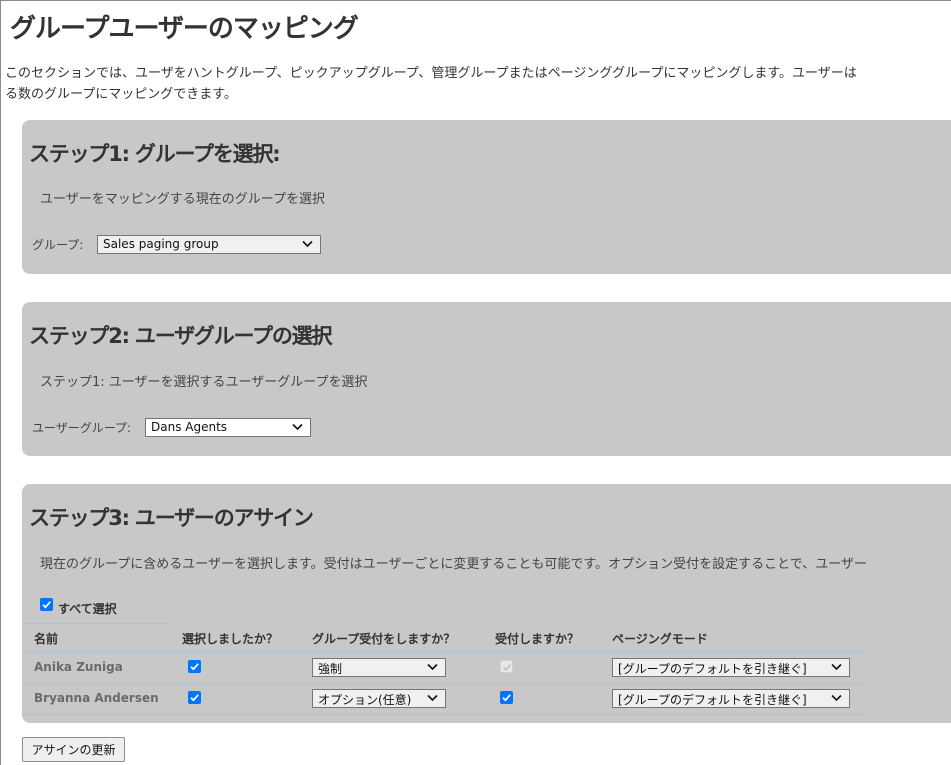  Describe the element at coordinates (96, 698) in the screenshot. I see `user-name: Bryanna Andersen` at that location.